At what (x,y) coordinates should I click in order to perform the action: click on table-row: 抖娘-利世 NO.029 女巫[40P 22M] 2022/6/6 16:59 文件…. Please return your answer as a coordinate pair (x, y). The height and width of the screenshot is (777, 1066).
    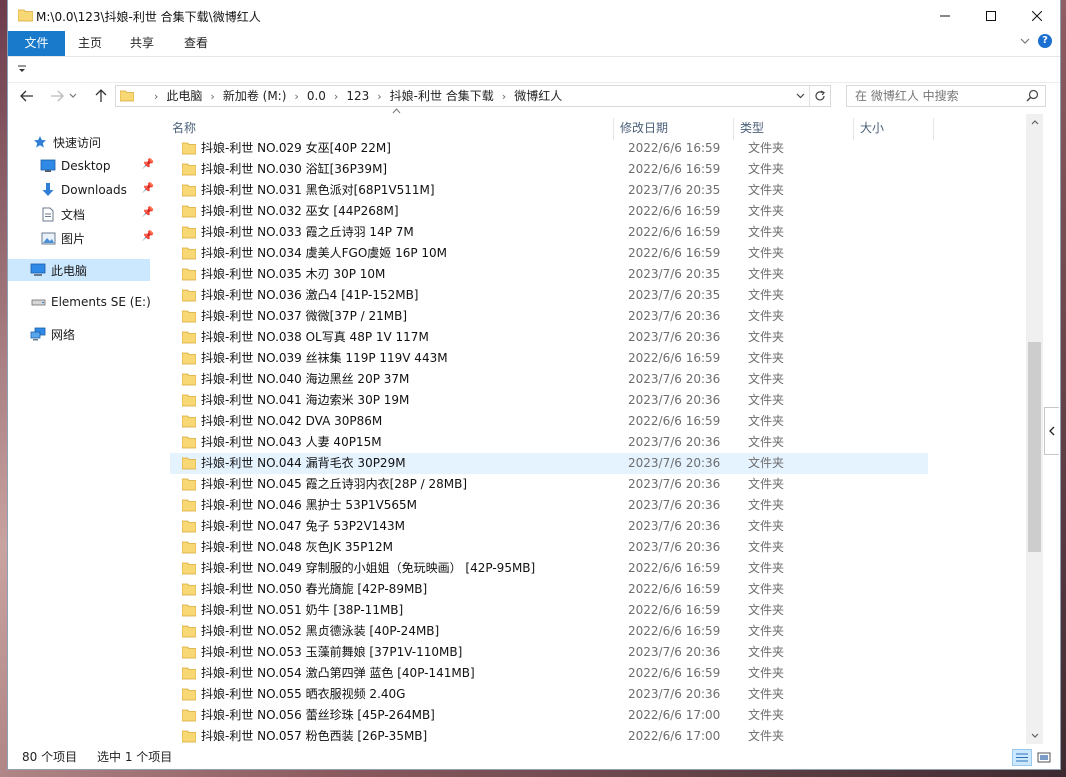
    Looking at the image, I should click on (549, 148).